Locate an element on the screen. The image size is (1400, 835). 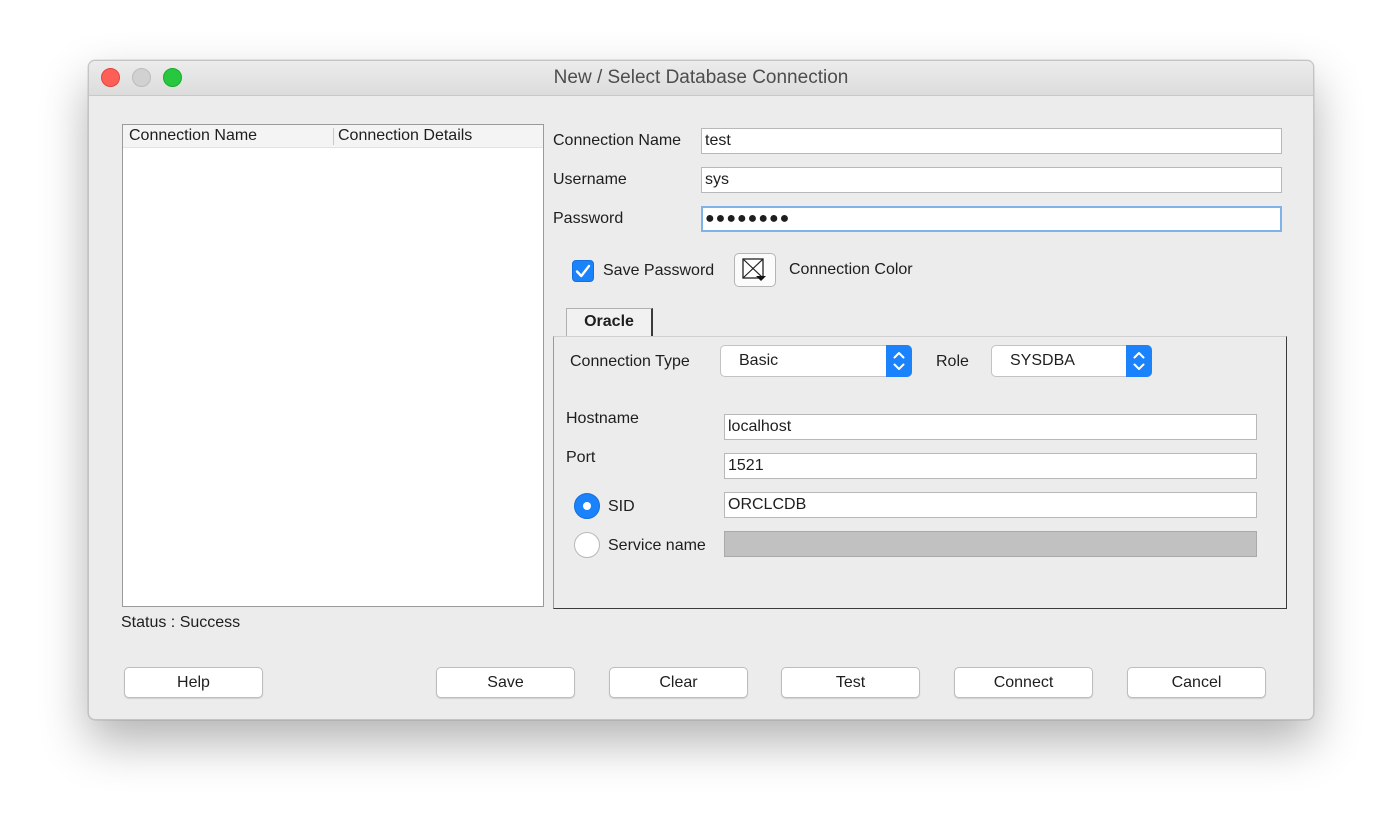
status-text: Status : Success is located at coordinates (181, 622).